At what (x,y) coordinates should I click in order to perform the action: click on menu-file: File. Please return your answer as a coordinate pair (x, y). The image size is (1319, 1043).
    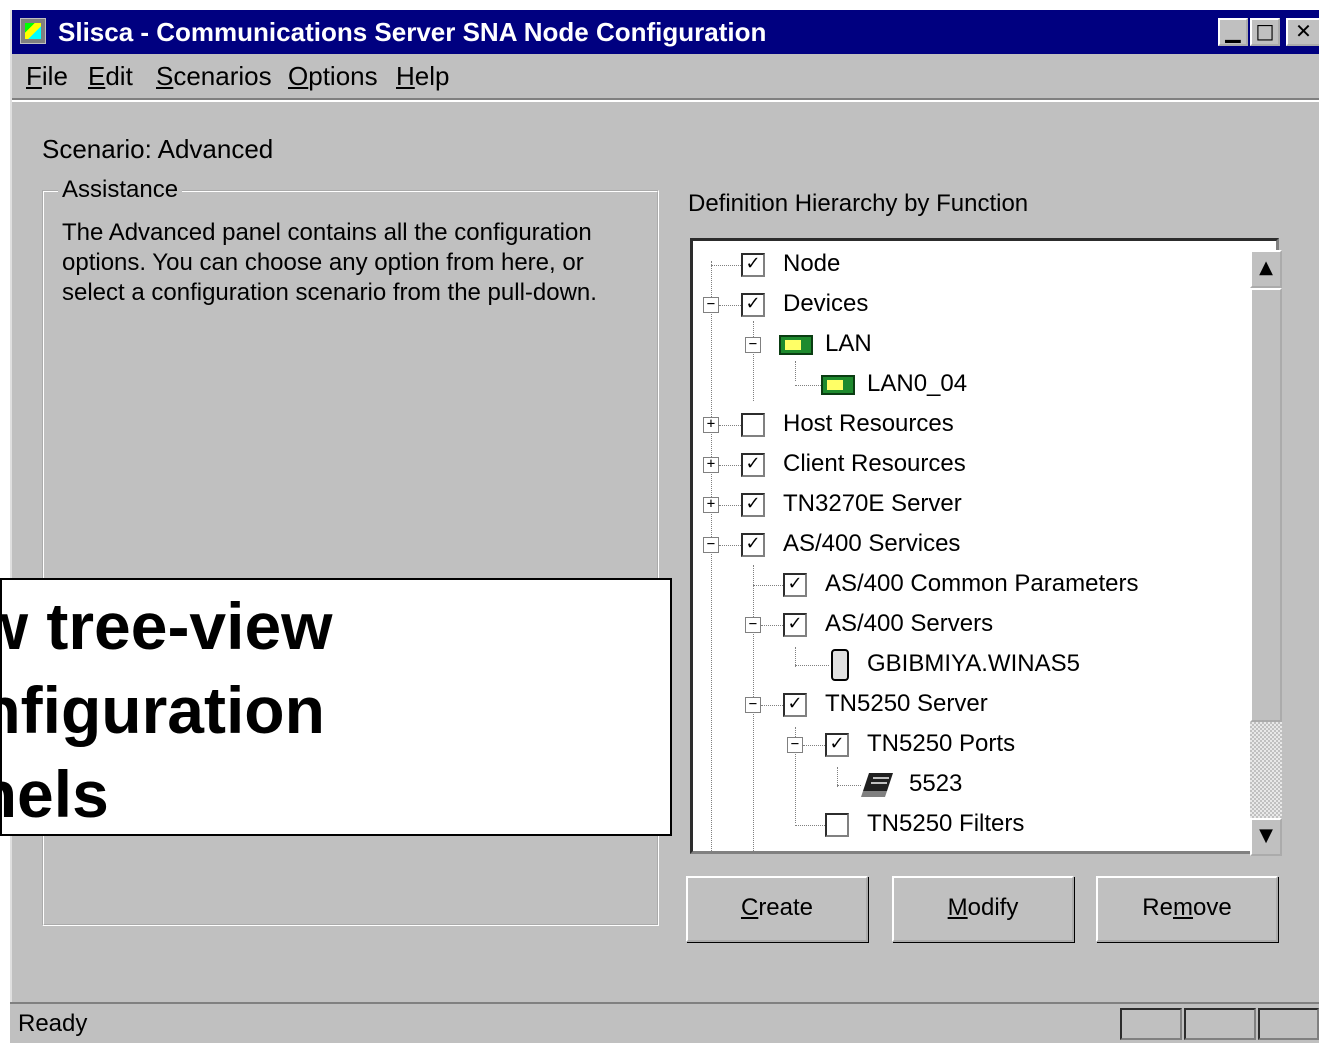
    Looking at the image, I should click on (47, 76).